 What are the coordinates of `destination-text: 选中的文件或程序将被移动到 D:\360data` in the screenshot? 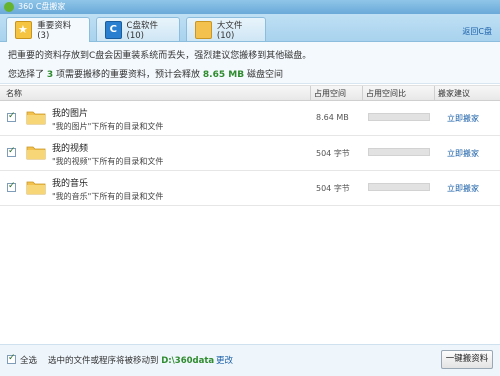 It's located at (131, 360).